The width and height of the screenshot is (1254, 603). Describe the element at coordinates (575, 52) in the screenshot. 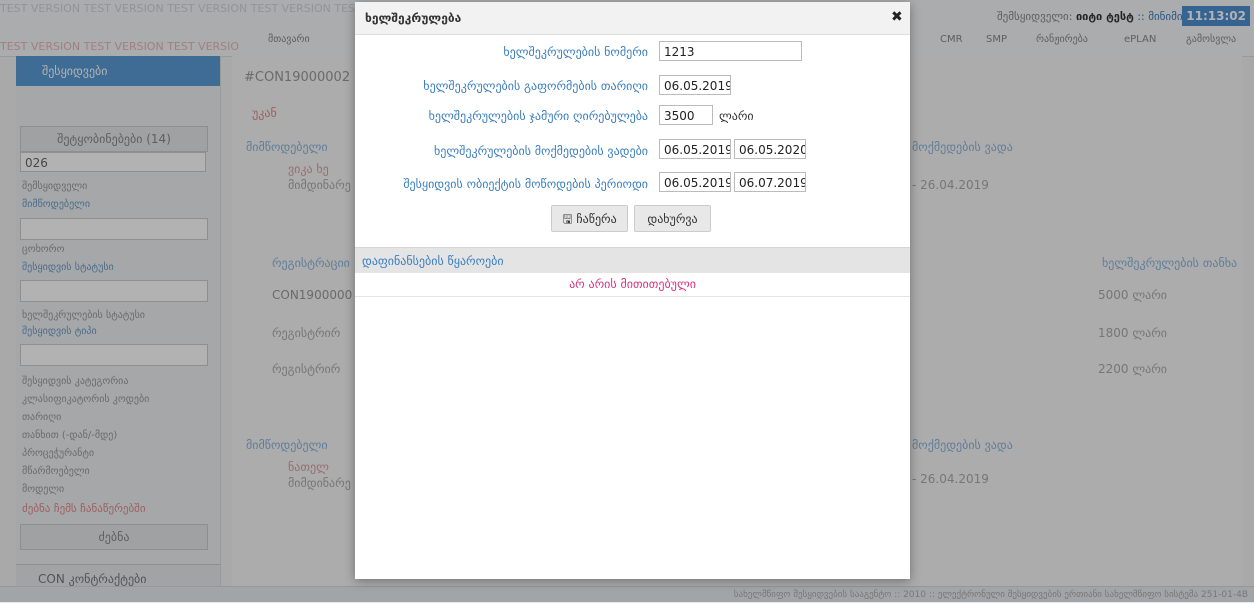

I see `contract-number-label: ხელშეკრულების ნომერი` at that location.